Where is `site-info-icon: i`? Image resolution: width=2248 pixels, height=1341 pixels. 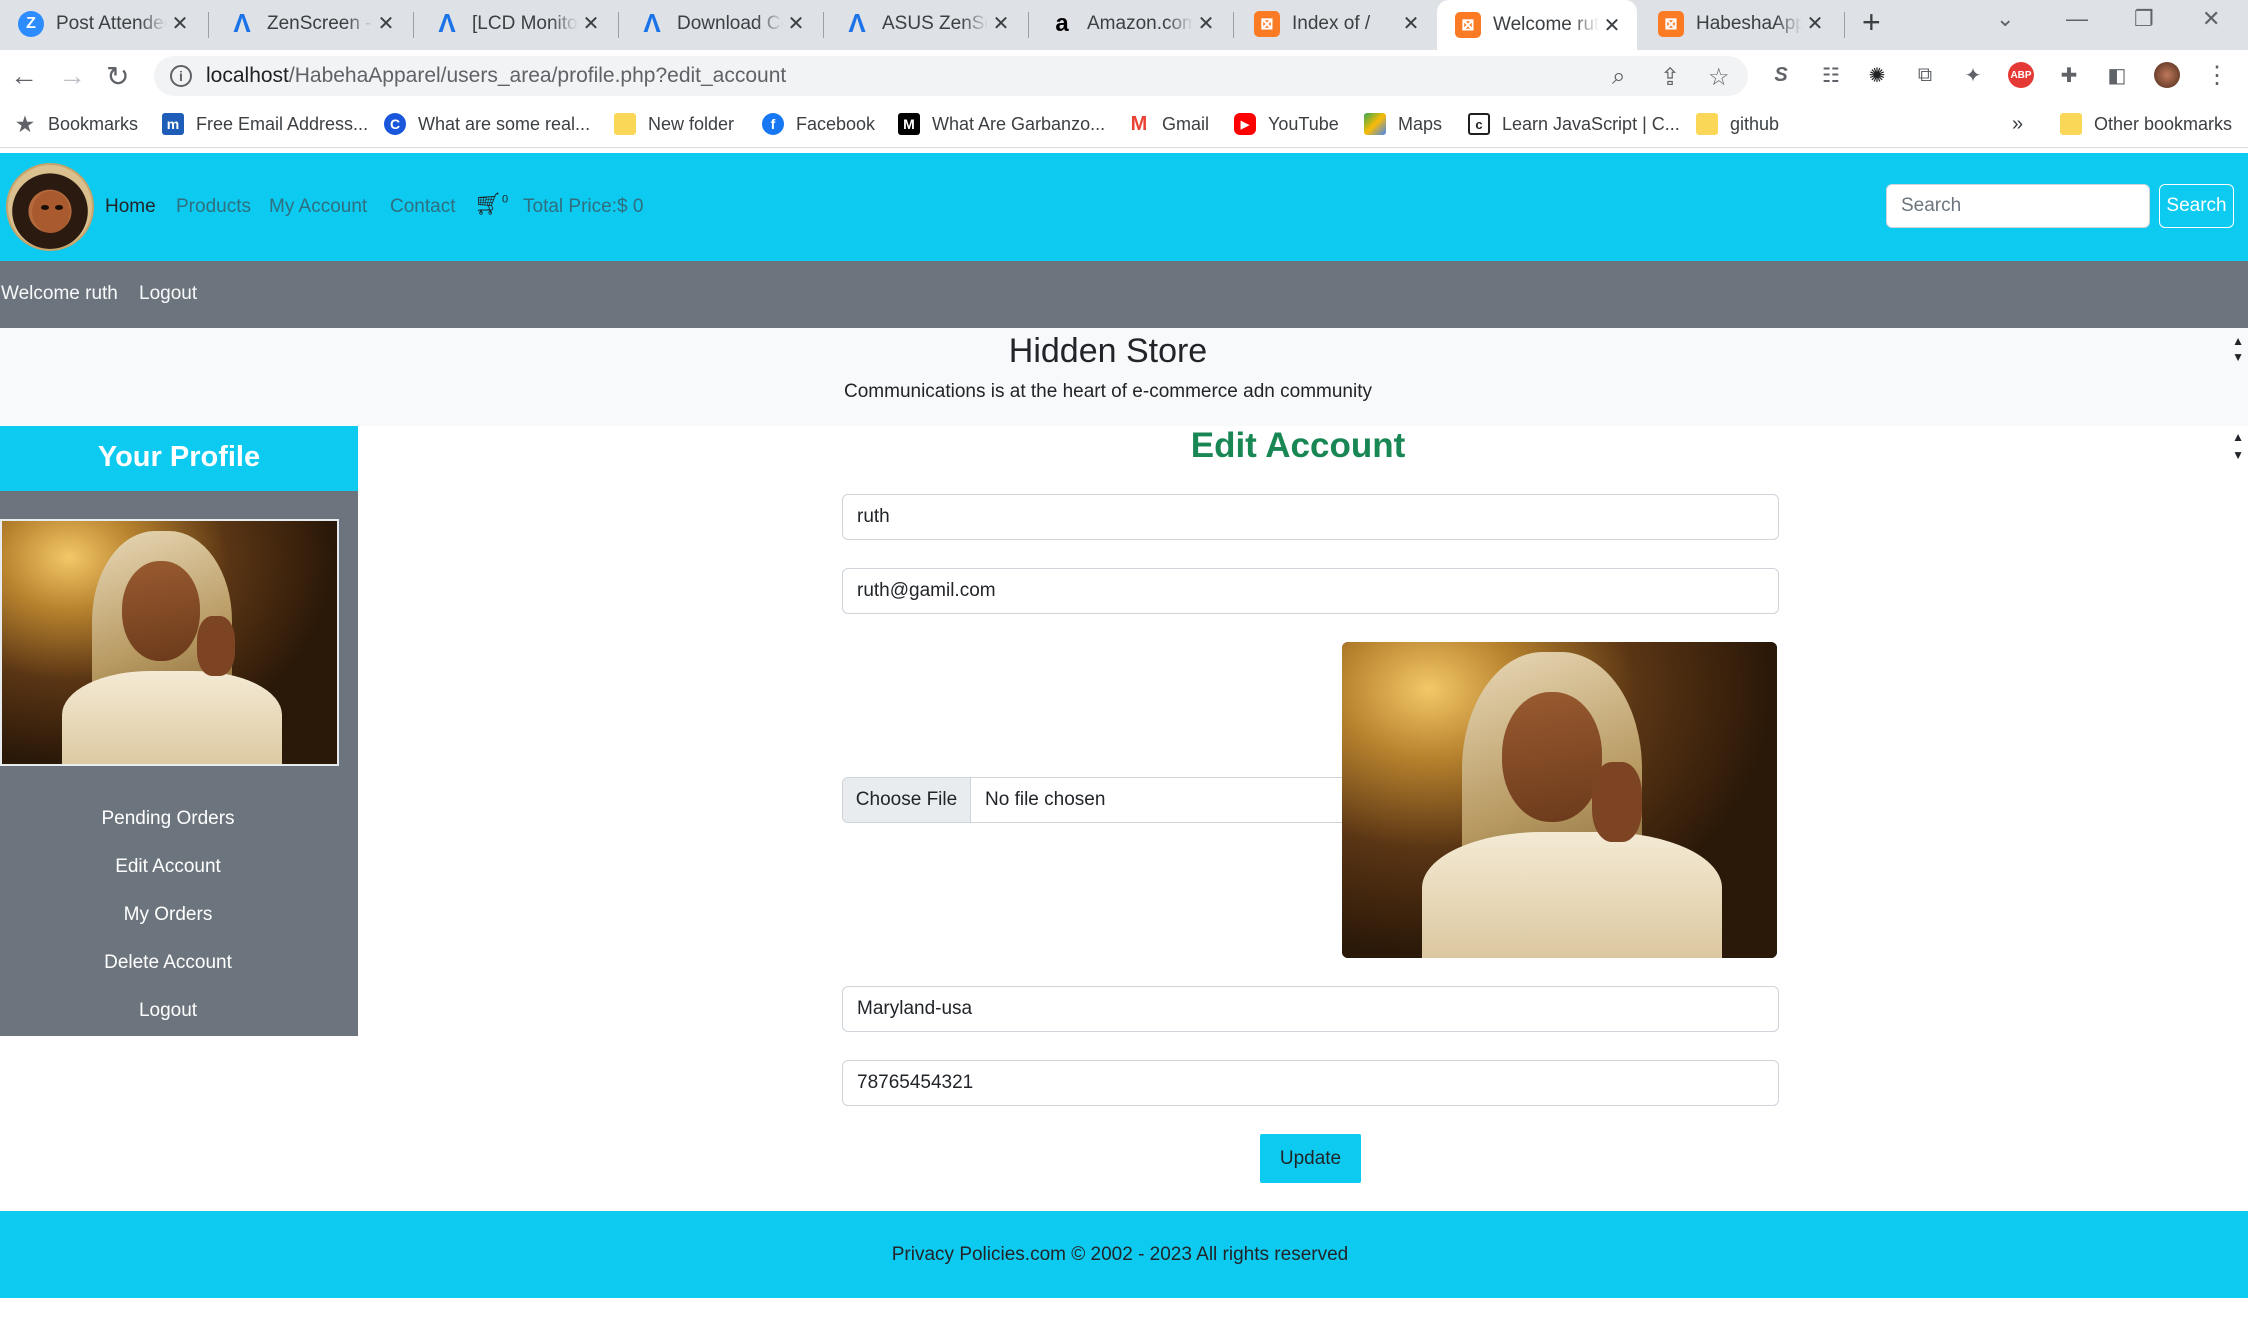
site-info-icon: i is located at coordinates (181, 76).